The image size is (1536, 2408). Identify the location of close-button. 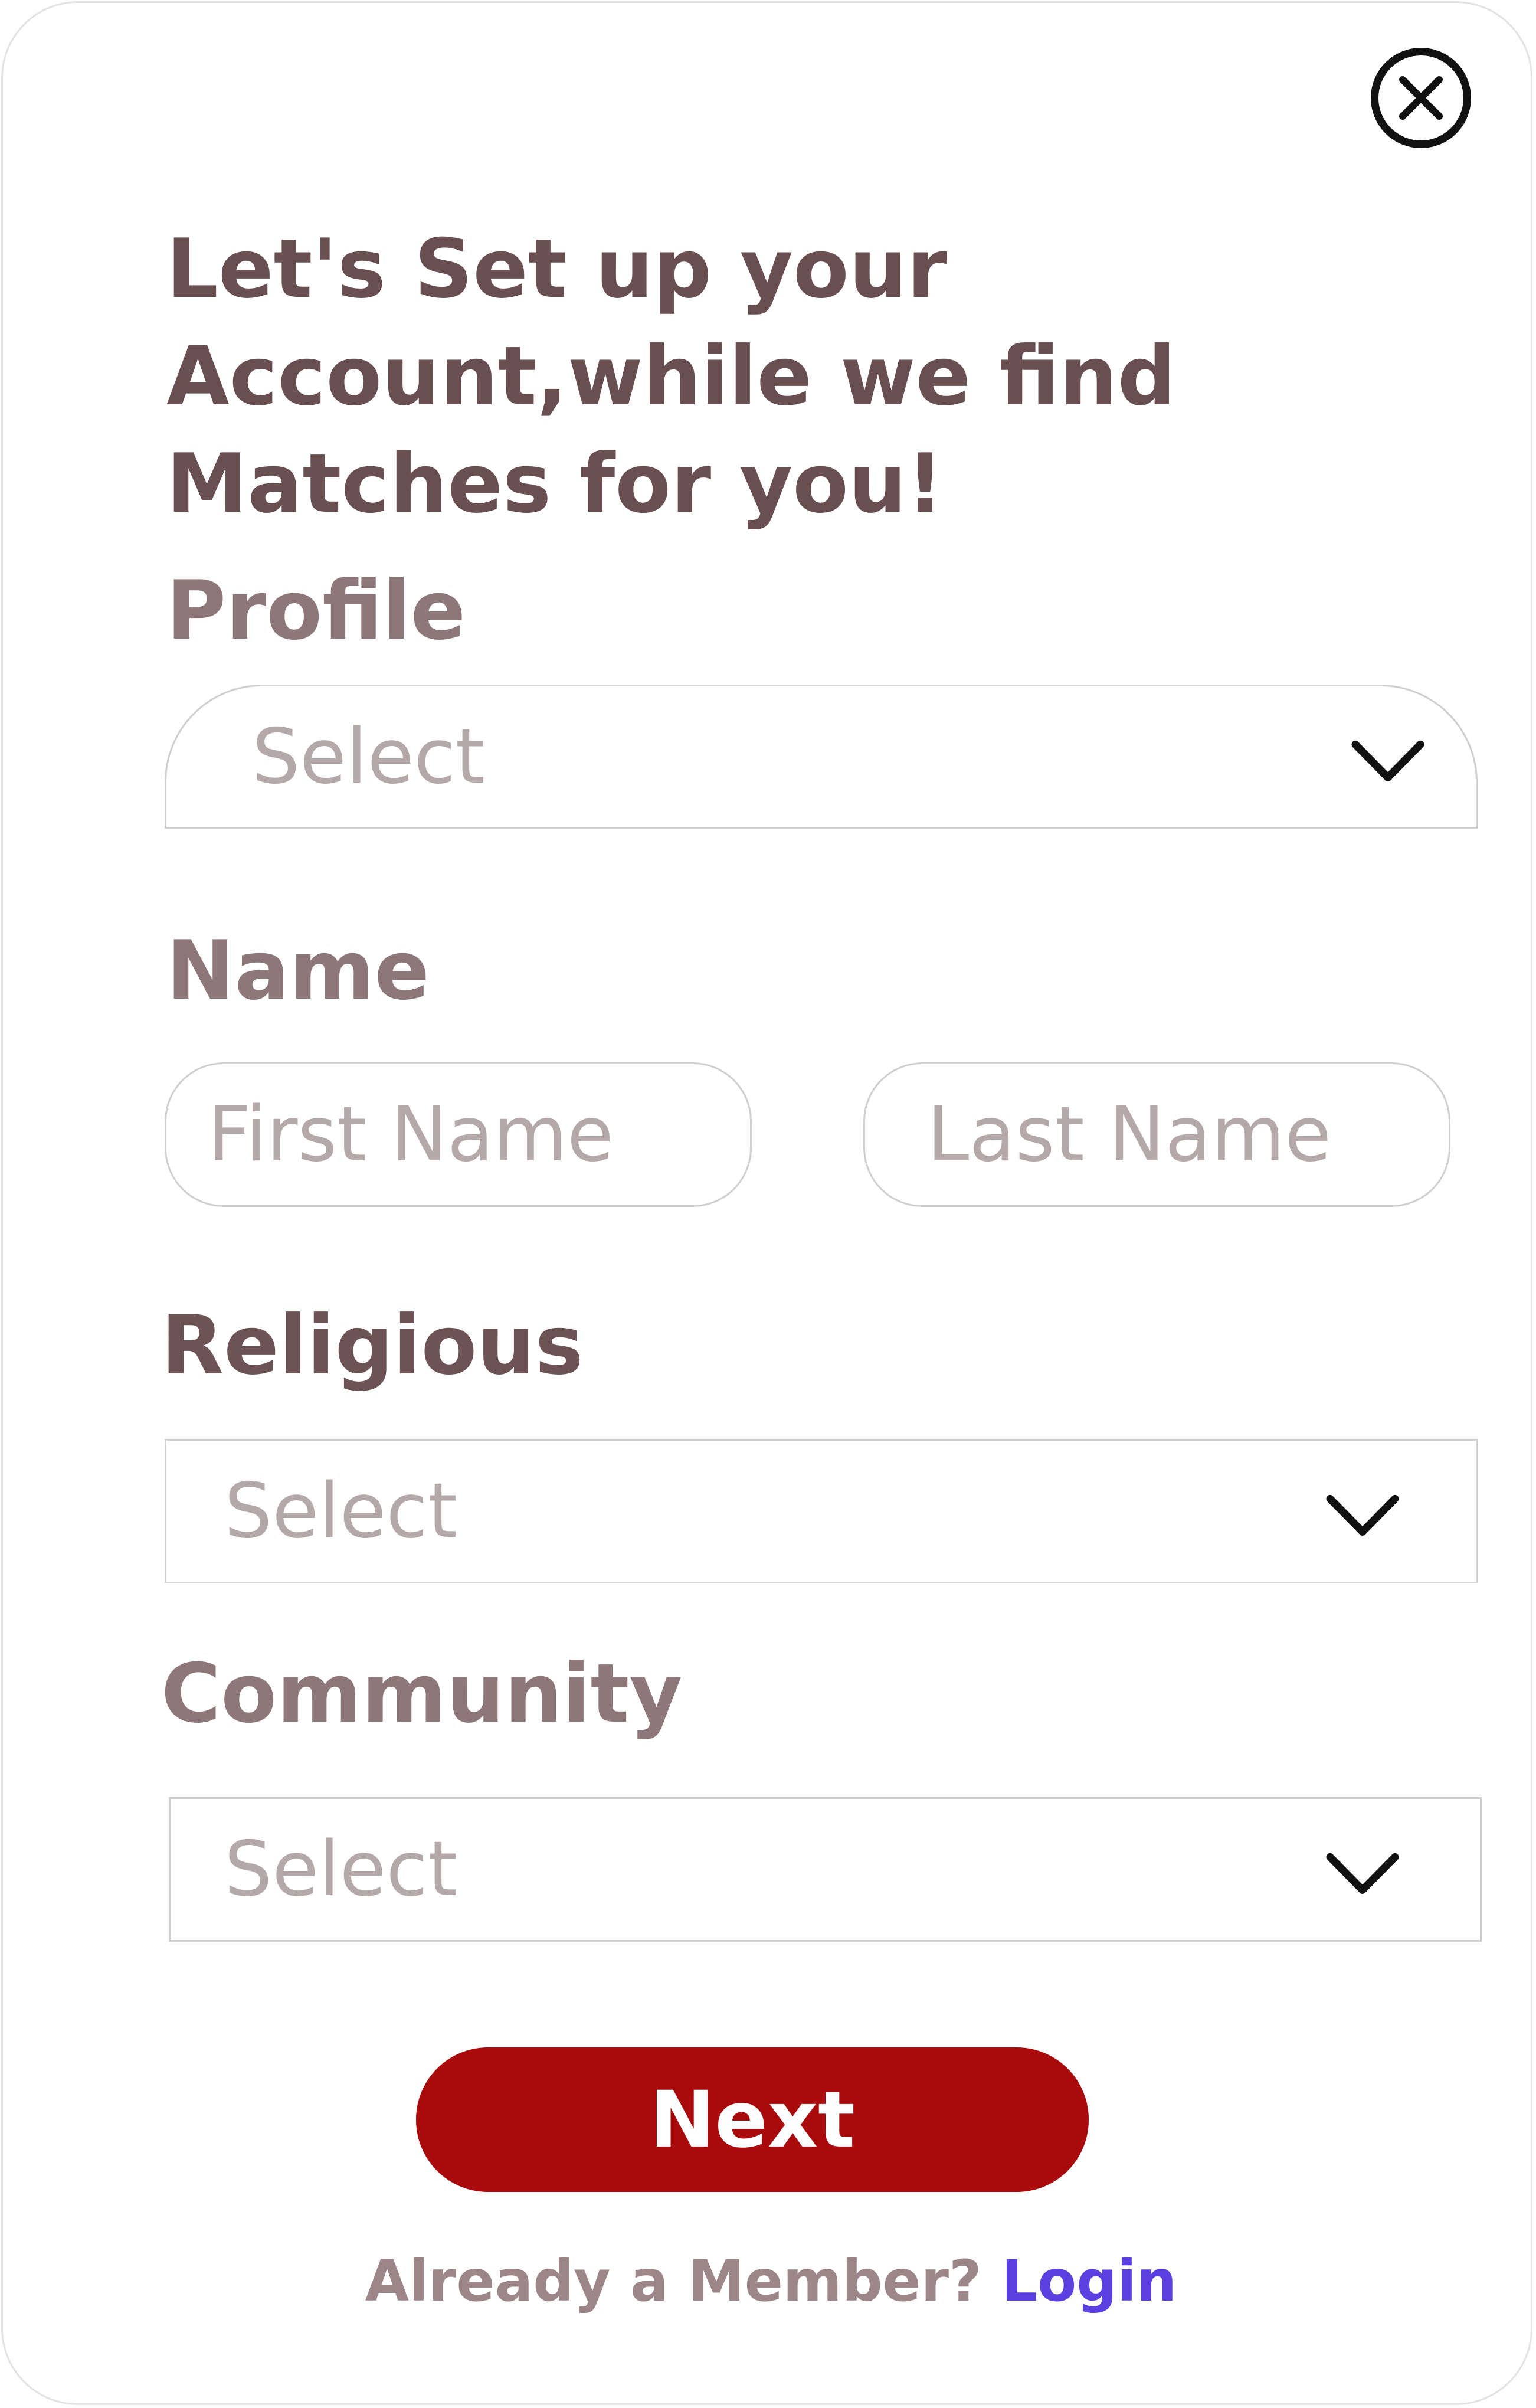
(1421, 98).